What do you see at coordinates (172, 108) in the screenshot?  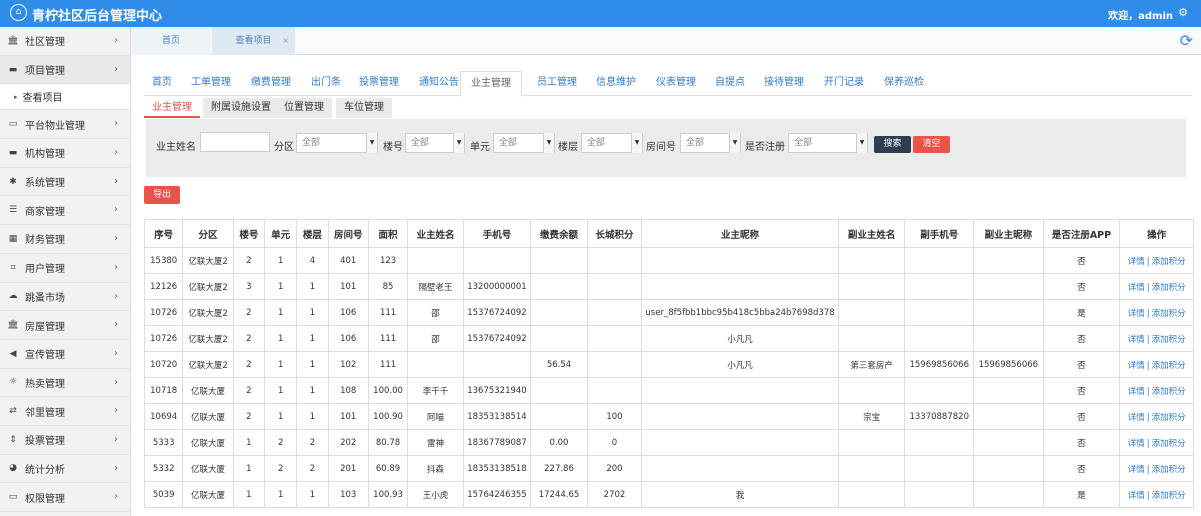 I see `sub-tab: 业主管理` at bounding box center [172, 108].